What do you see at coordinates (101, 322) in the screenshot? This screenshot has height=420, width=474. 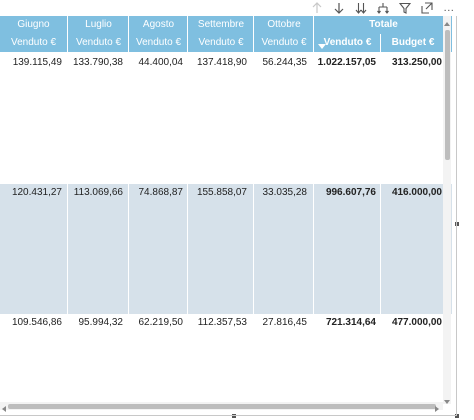 I see `cell-luglio: 95.994,32` at bounding box center [101, 322].